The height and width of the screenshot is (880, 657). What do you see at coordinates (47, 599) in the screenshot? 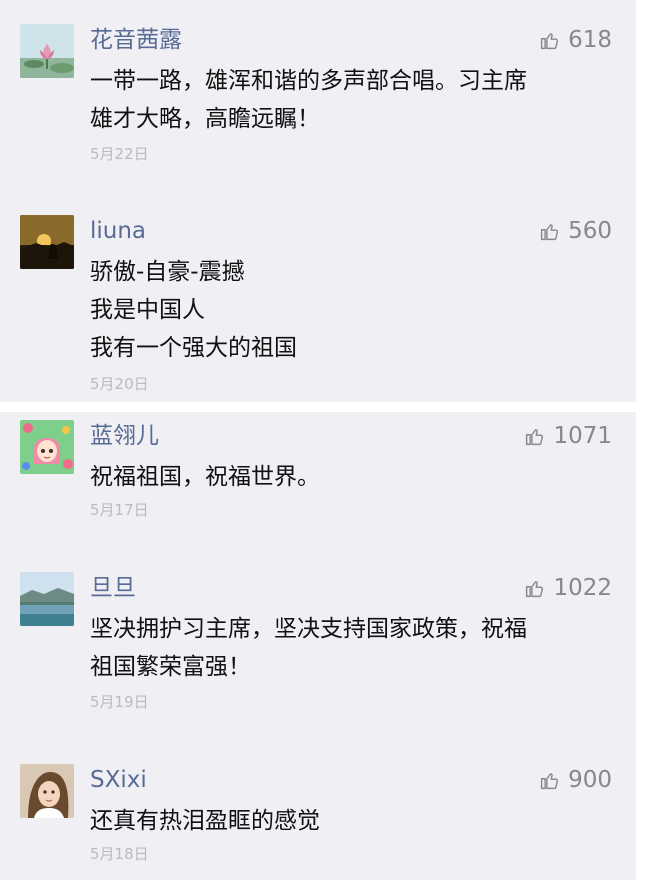
I see `lake-landscape-avatar` at bounding box center [47, 599].